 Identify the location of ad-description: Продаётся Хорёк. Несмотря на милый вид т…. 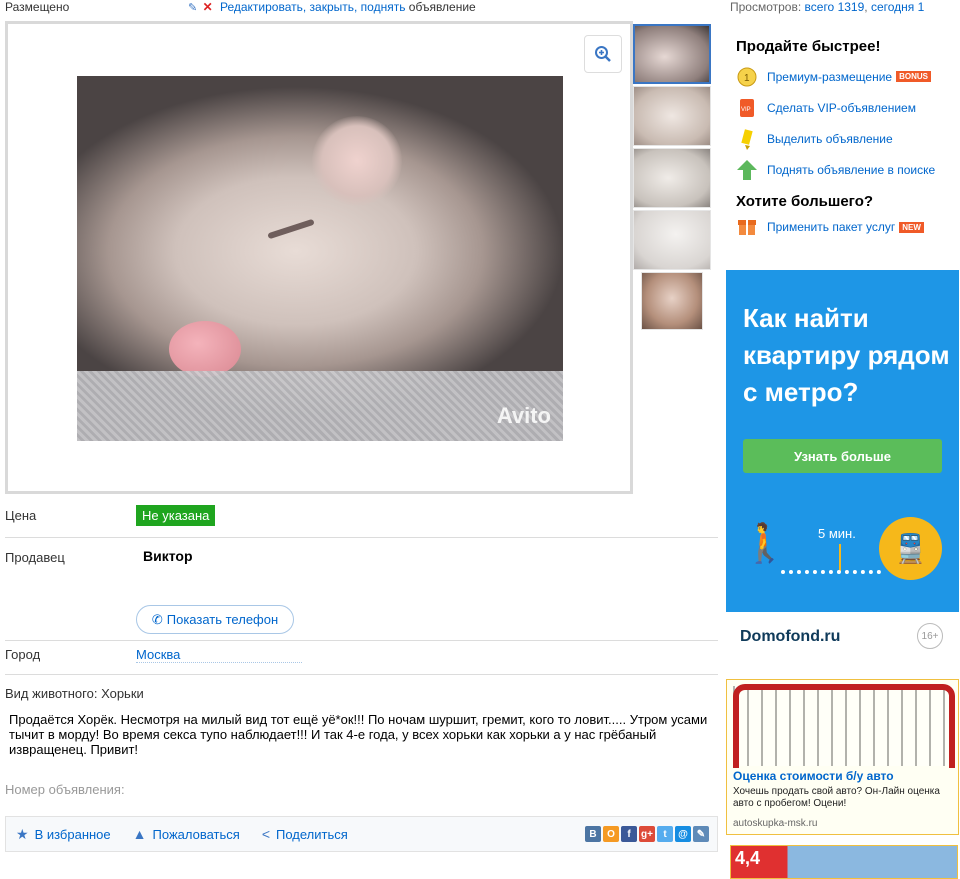
(358, 734).